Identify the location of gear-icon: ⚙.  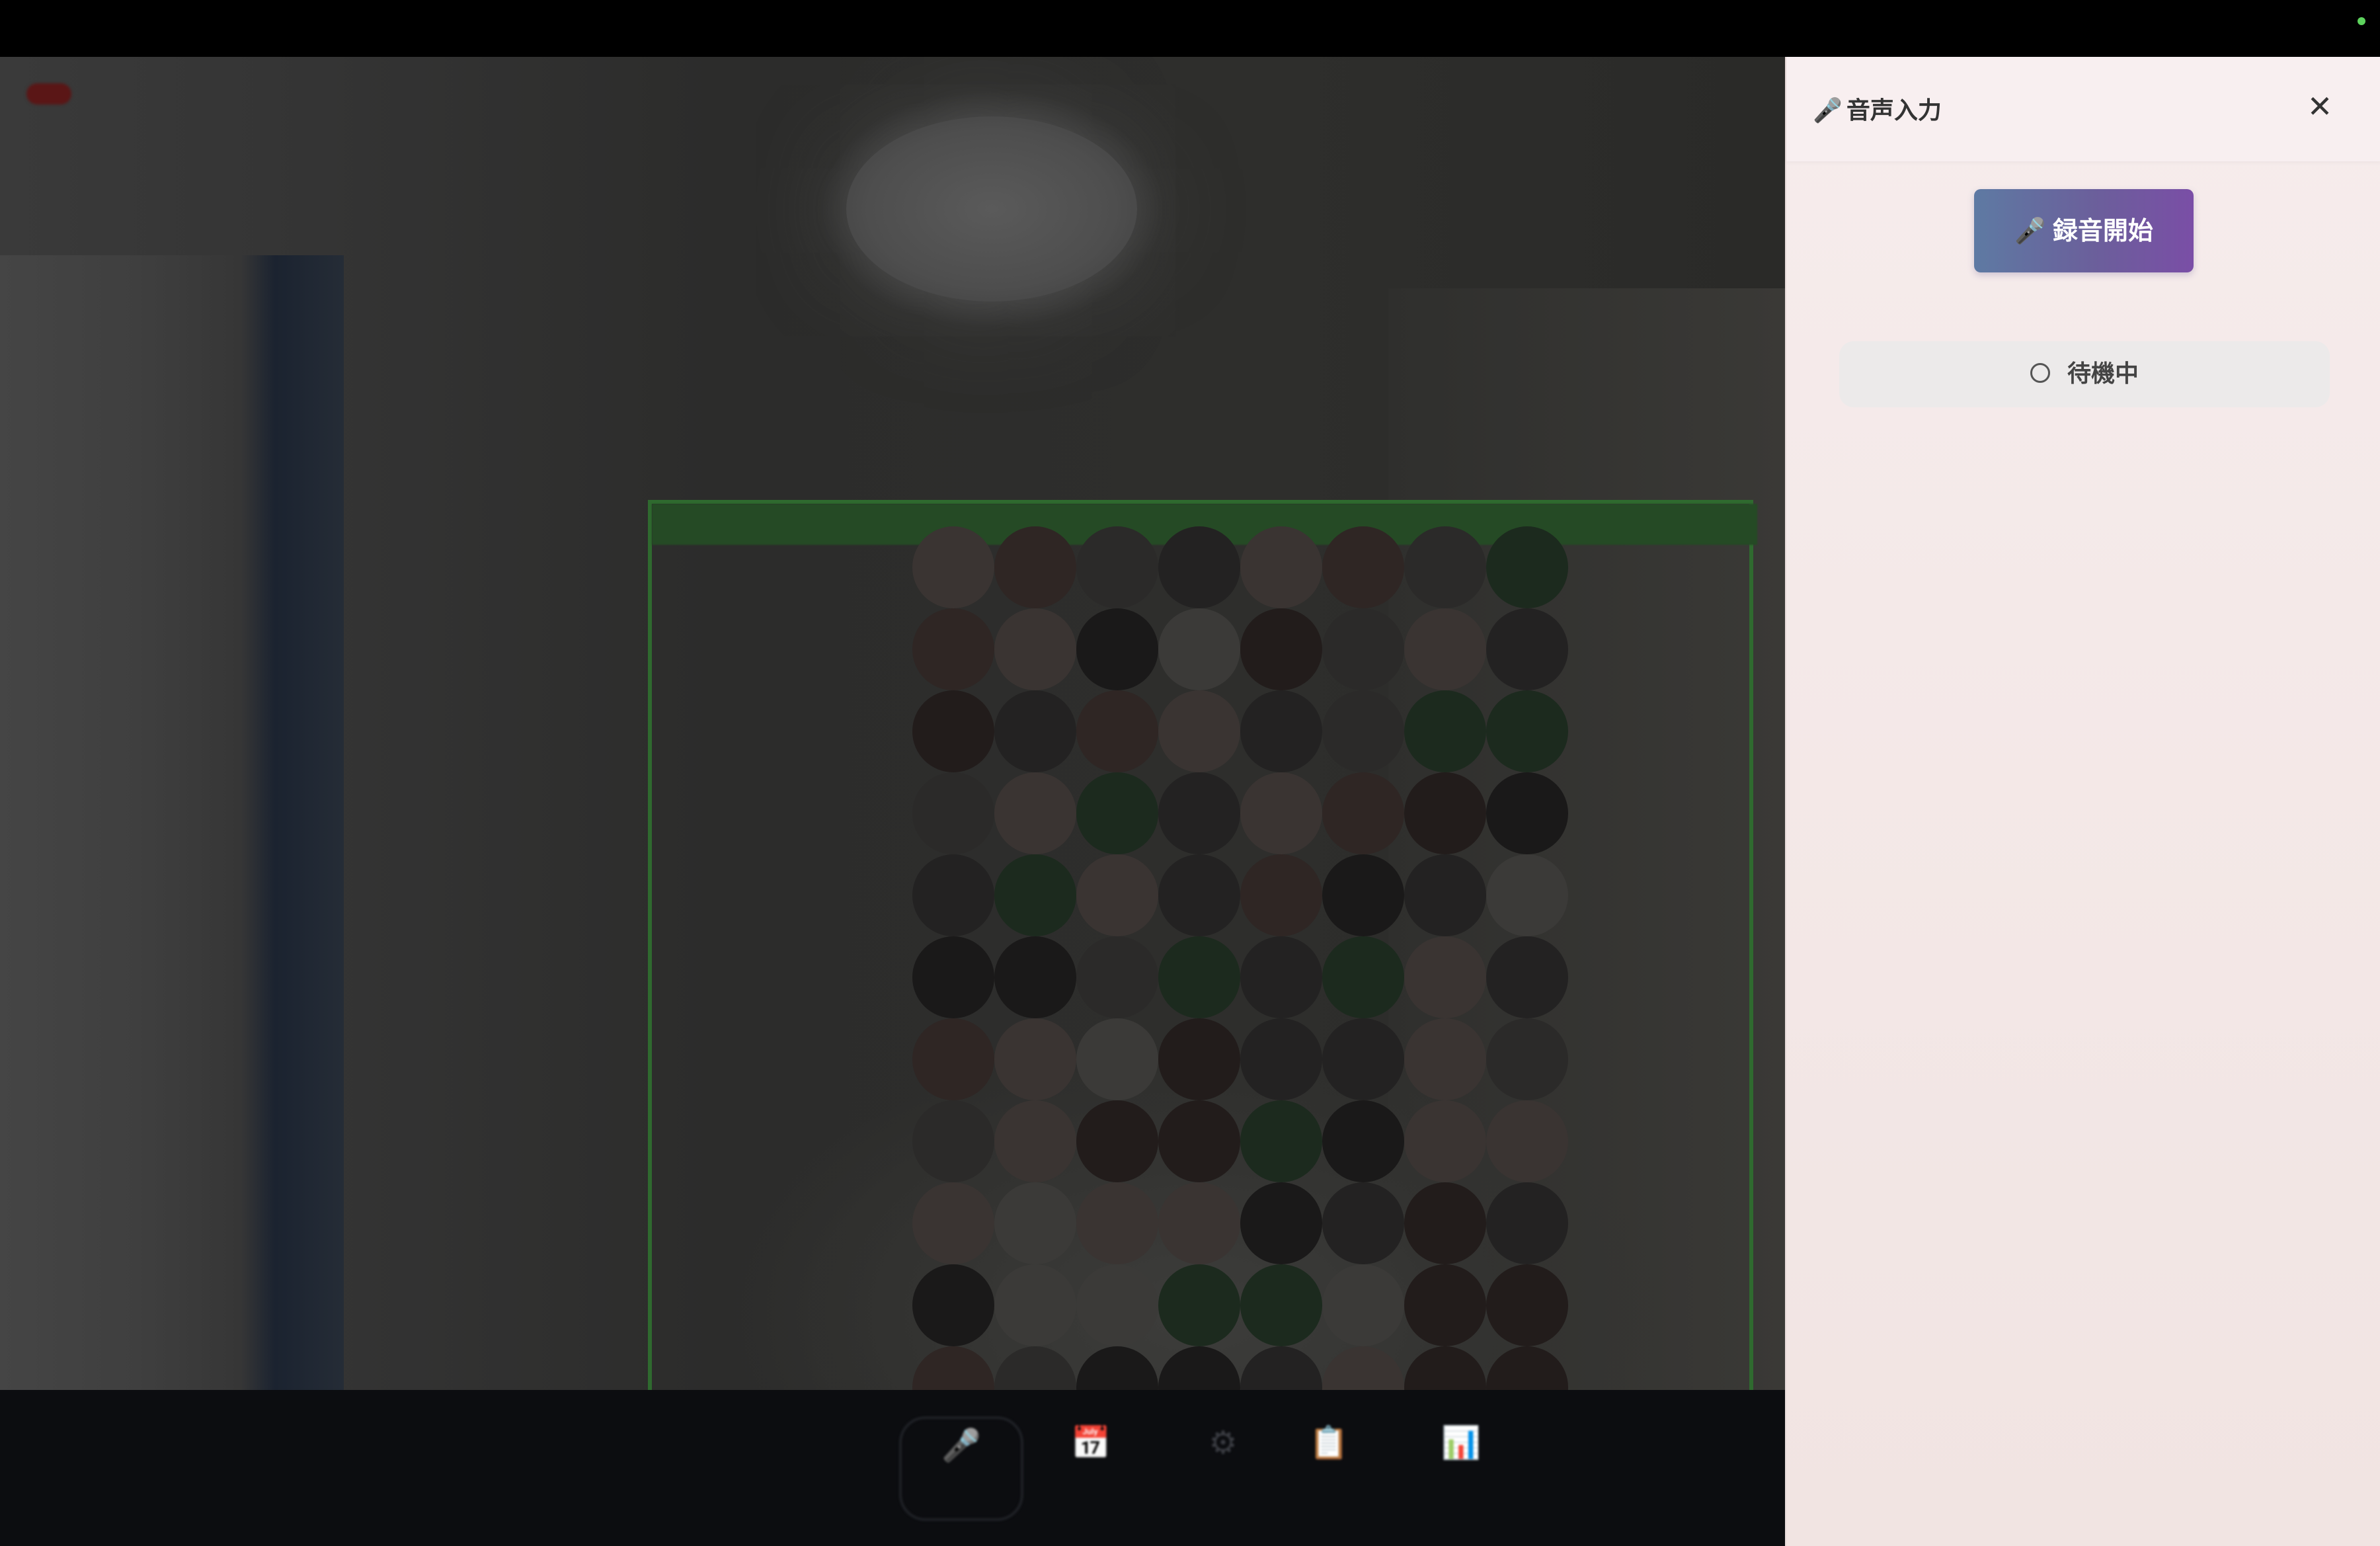
(1223, 1442).